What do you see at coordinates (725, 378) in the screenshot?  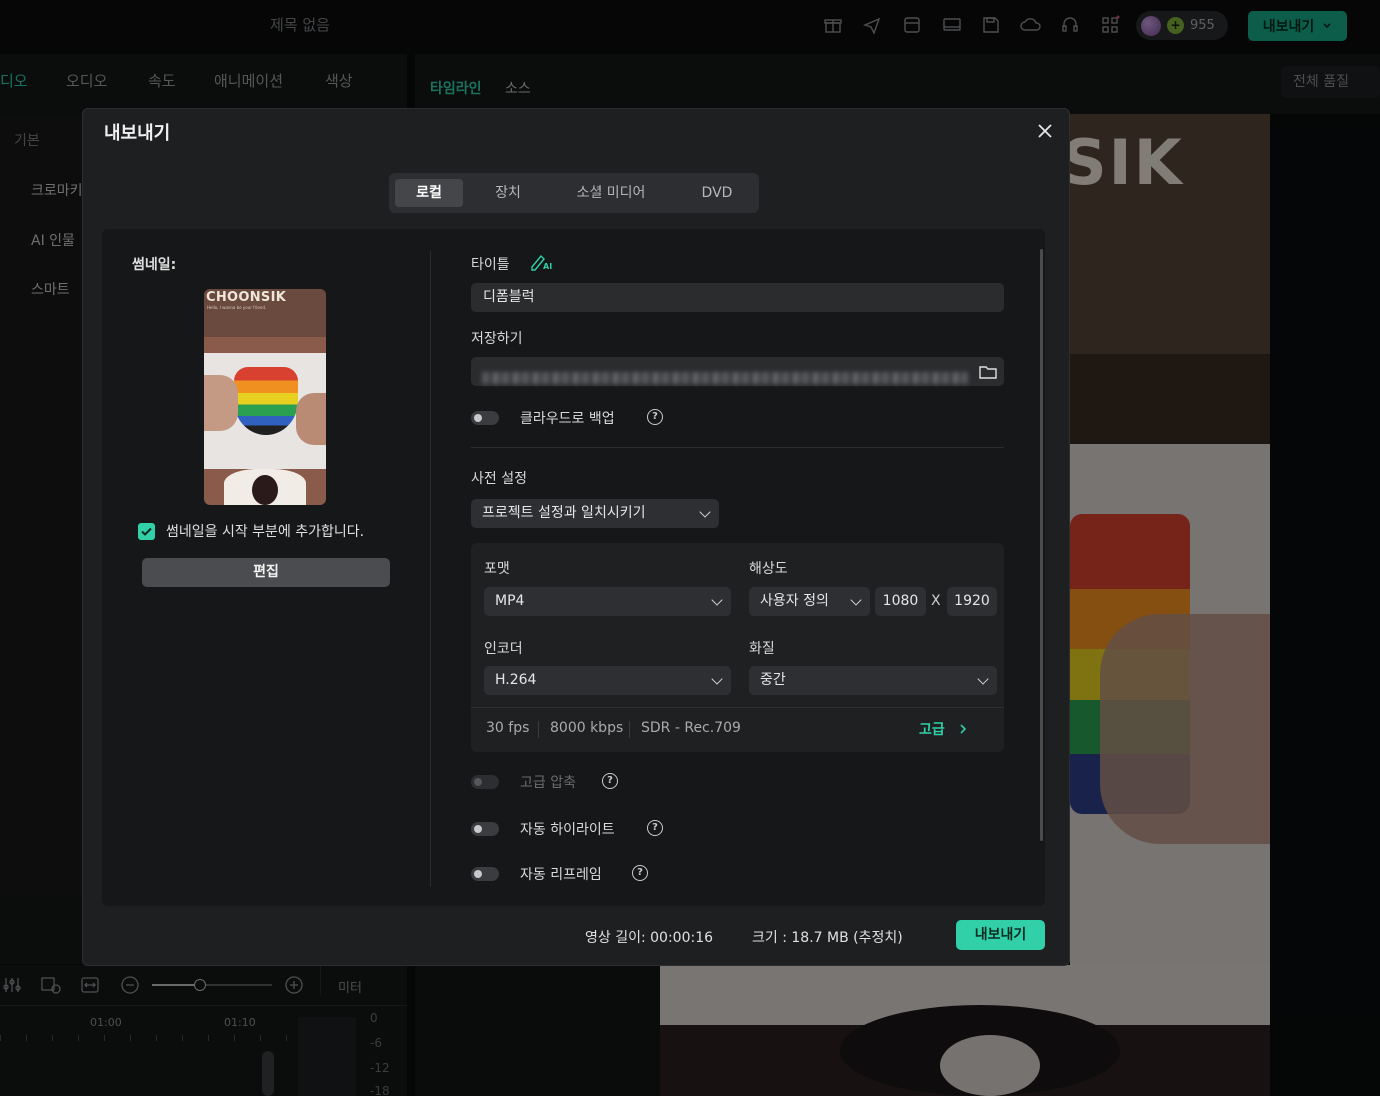 I see `save-path-blurred` at bounding box center [725, 378].